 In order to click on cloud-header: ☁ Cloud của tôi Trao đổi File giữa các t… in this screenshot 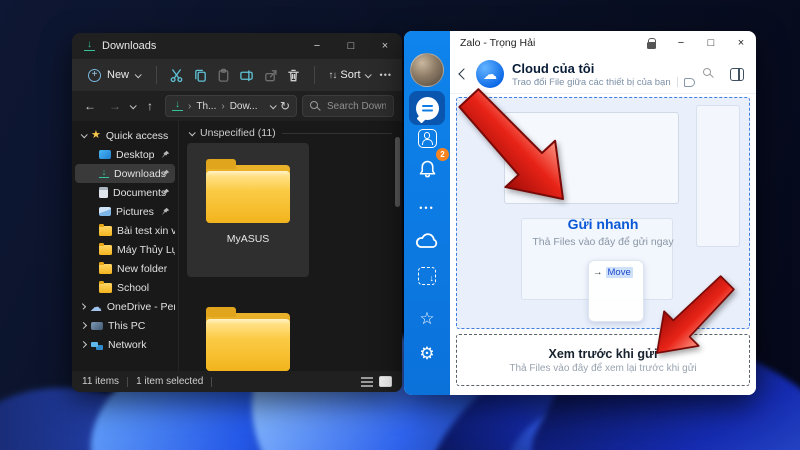, I will do `click(603, 74)`.